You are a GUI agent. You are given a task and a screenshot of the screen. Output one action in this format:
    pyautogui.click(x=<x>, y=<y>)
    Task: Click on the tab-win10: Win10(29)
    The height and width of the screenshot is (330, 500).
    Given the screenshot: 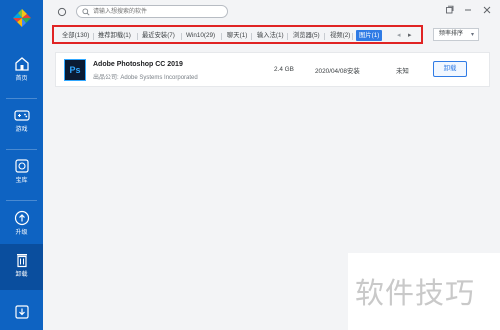 What is the action you would take?
    pyautogui.click(x=200, y=36)
    